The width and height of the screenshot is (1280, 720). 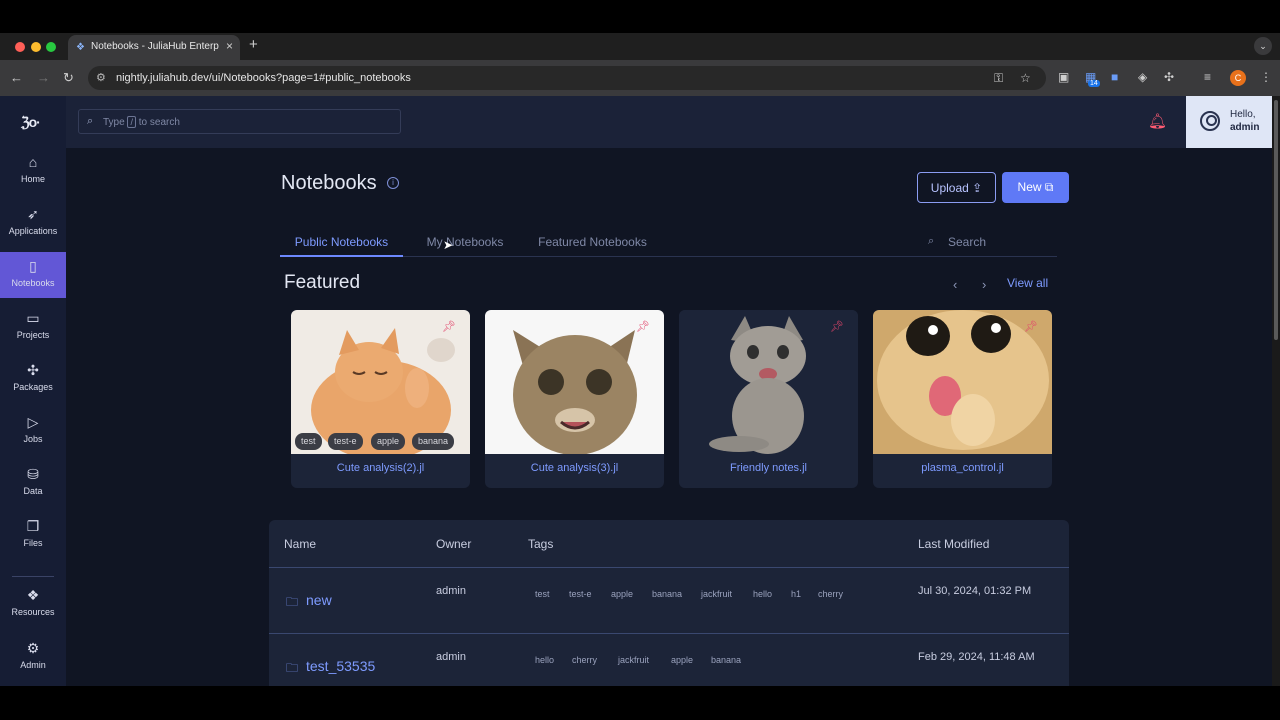 I want to click on puzzle-icon: ✣, so click(x=33, y=370).